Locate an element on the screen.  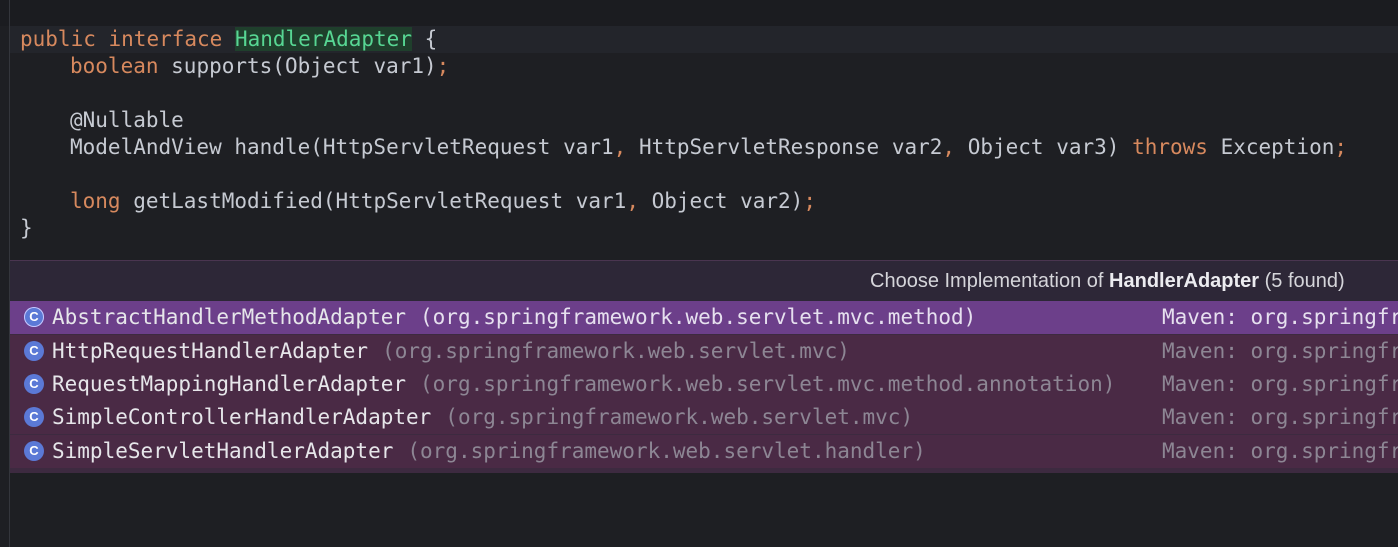
param-object: Object var3) is located at coordinates (1044, 147).